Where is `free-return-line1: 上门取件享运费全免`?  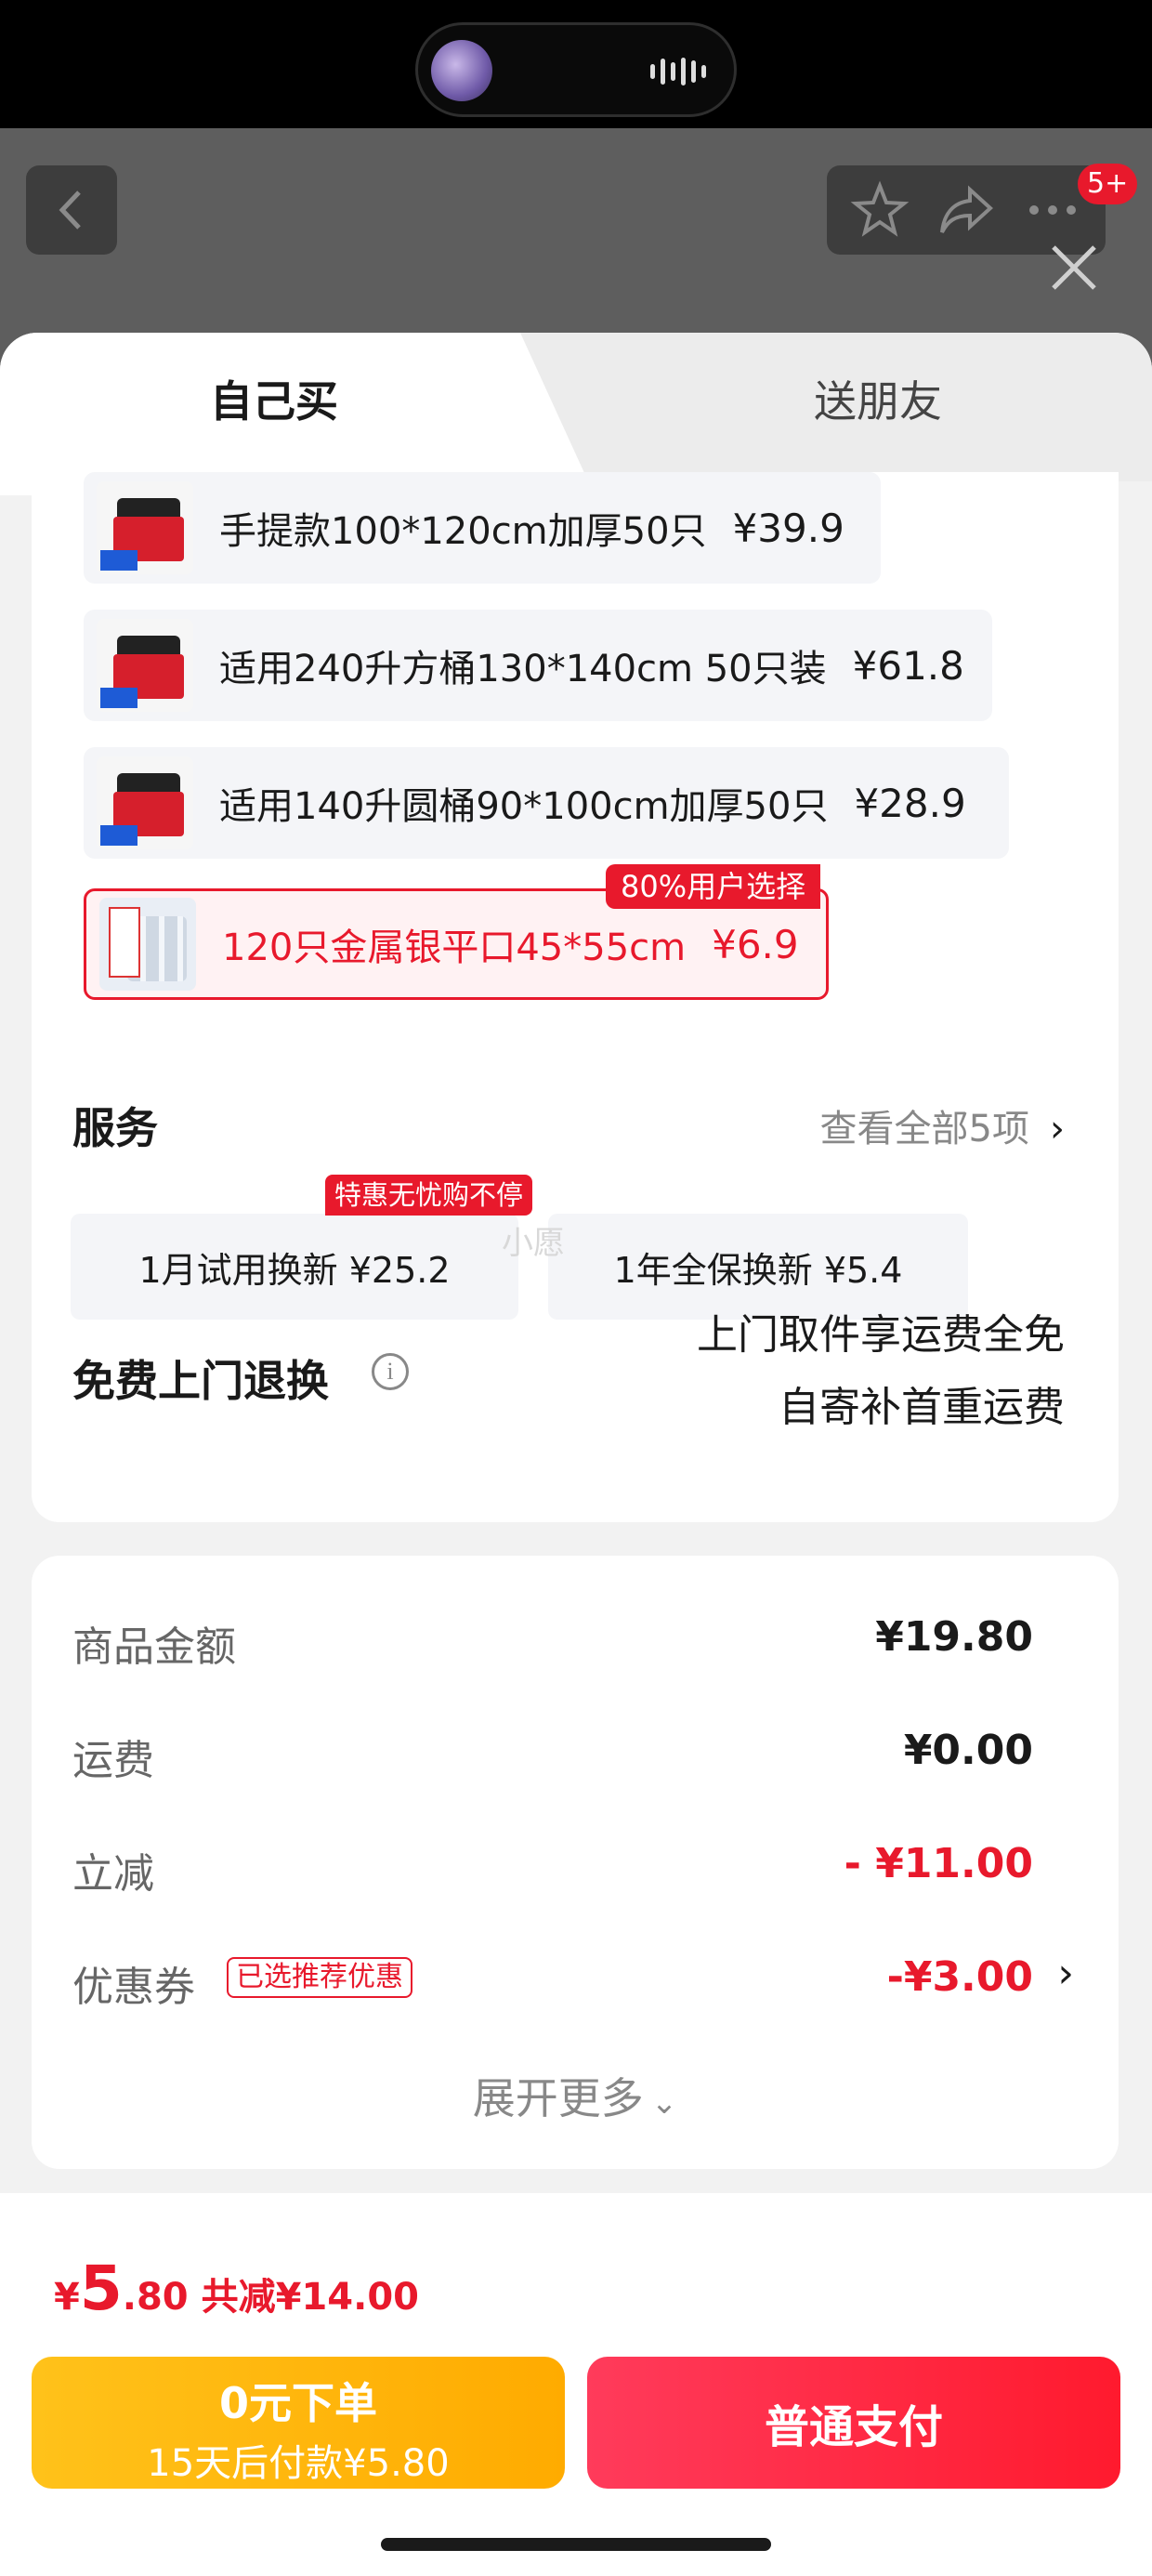
free-return-line1: 上门取件享运费全免 is located at coordinates (881, 1335).